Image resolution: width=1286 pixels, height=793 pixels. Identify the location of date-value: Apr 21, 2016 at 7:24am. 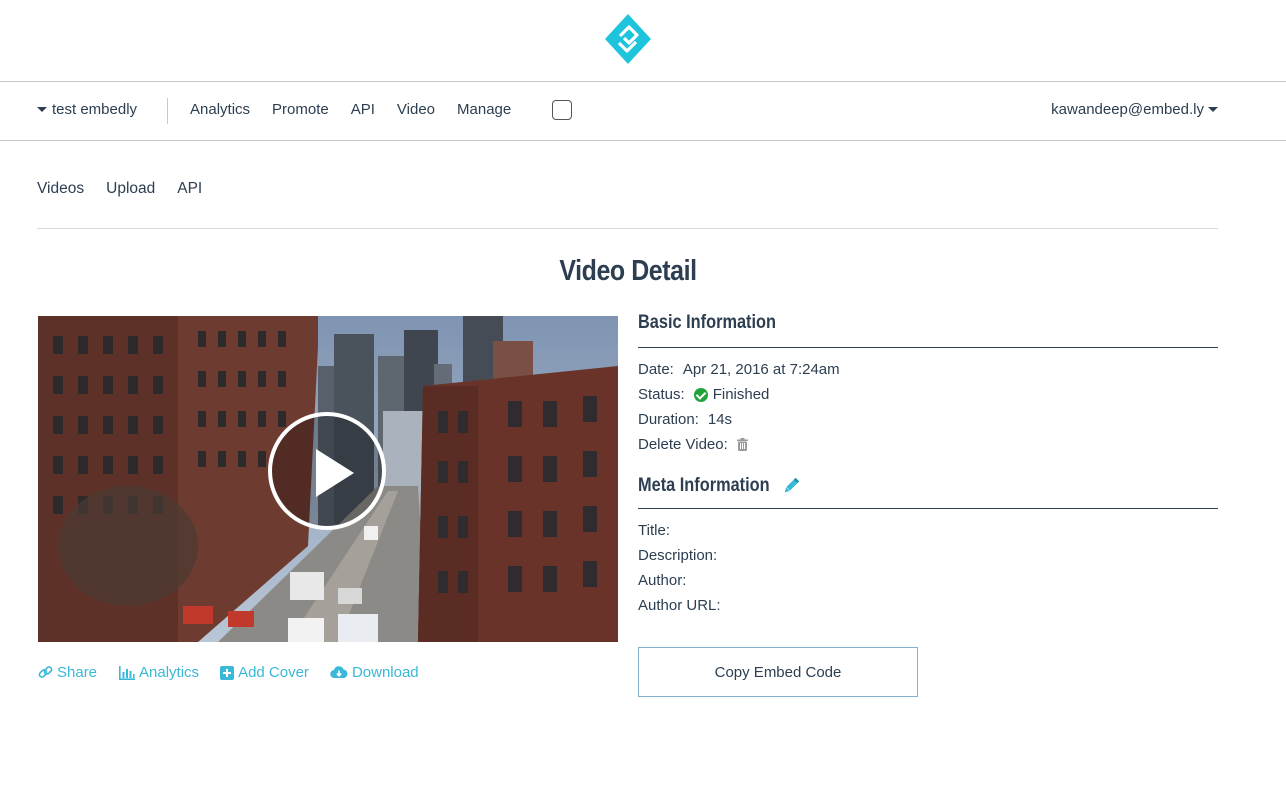
(761, 369).